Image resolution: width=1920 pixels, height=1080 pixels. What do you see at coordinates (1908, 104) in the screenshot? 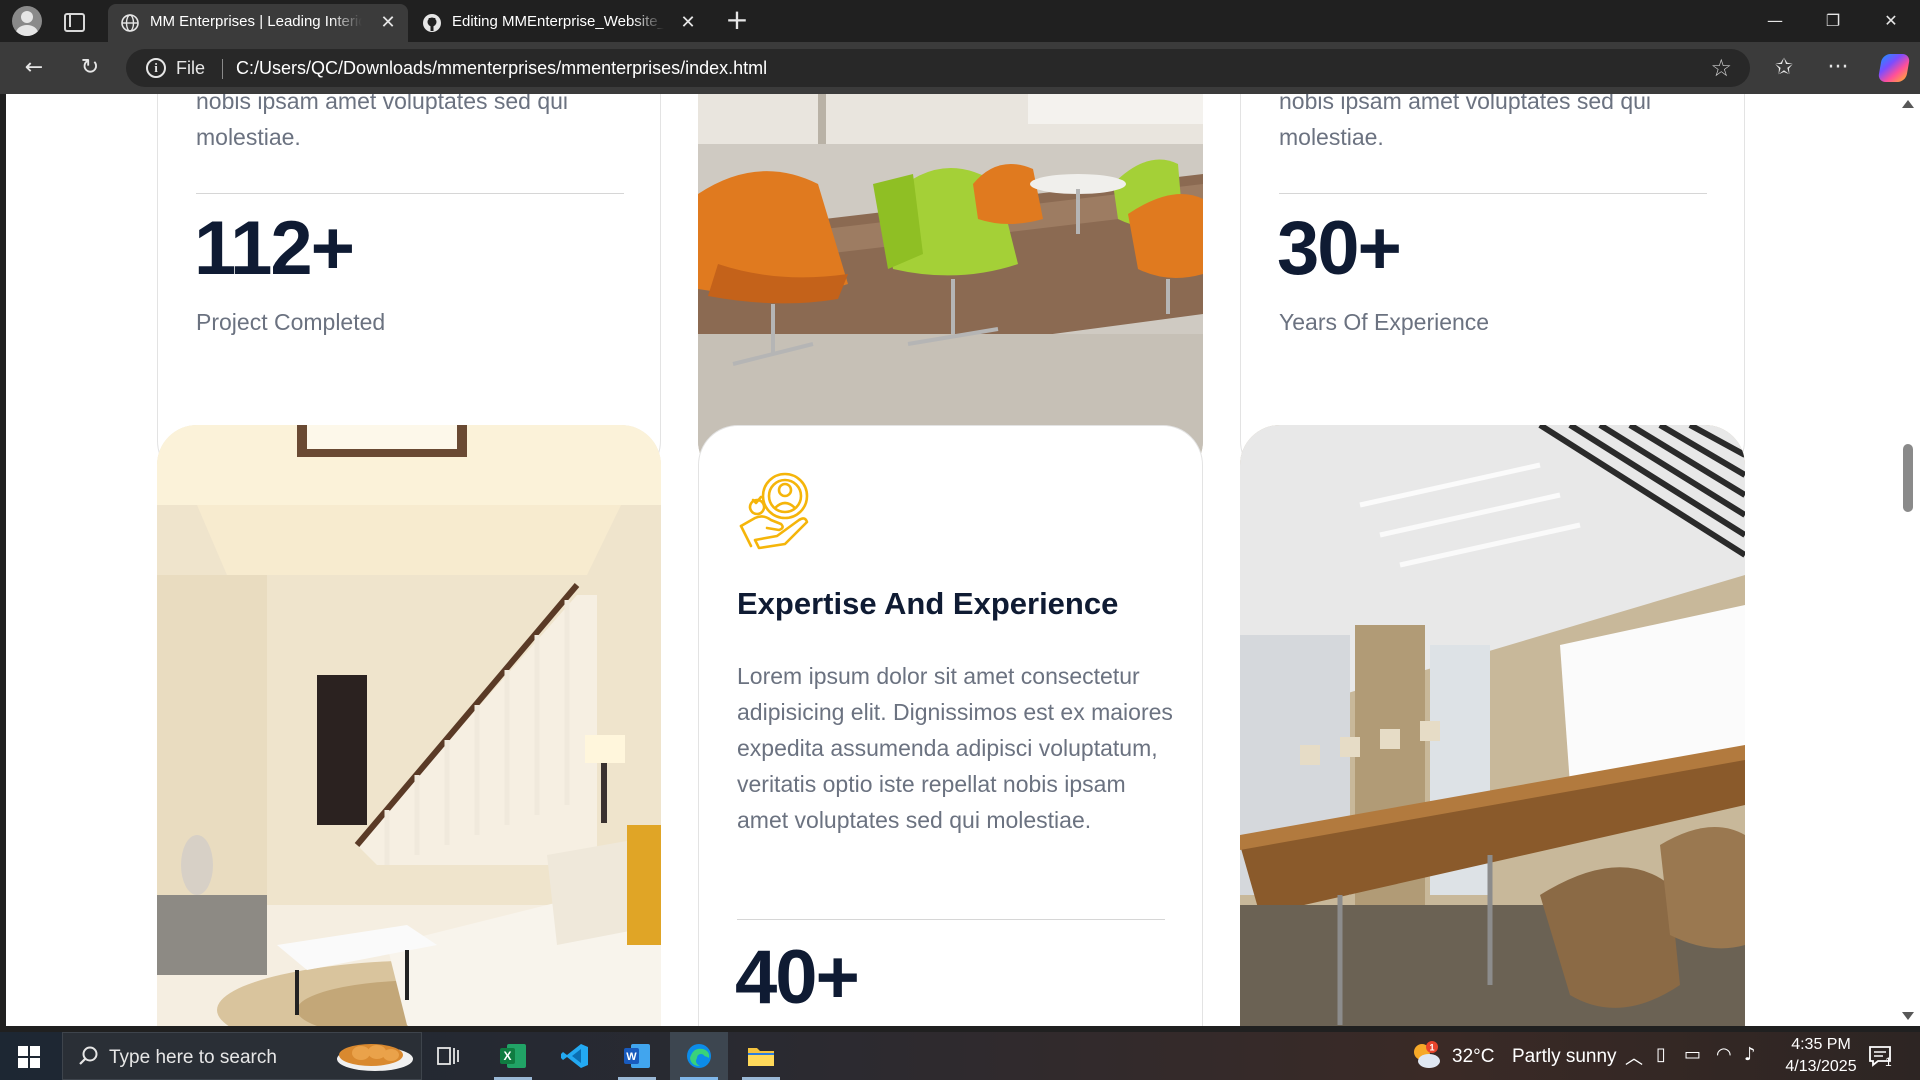
I see `scroll-up-arrow-icon` at bounding box center [1908, 104].